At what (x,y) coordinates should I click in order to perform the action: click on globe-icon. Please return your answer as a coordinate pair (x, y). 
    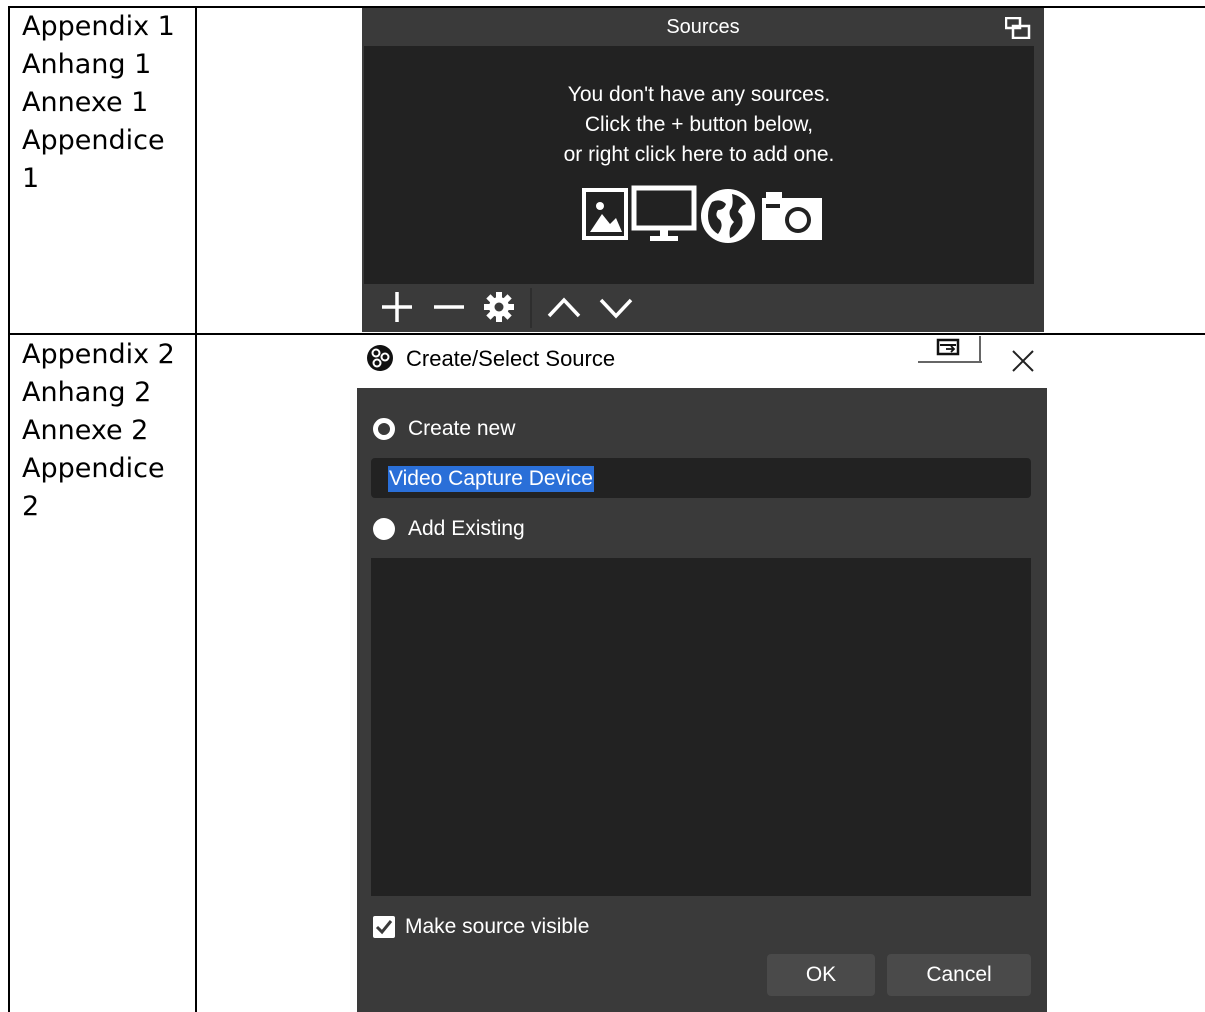
    Looking at the image, I should click on (728, 216).